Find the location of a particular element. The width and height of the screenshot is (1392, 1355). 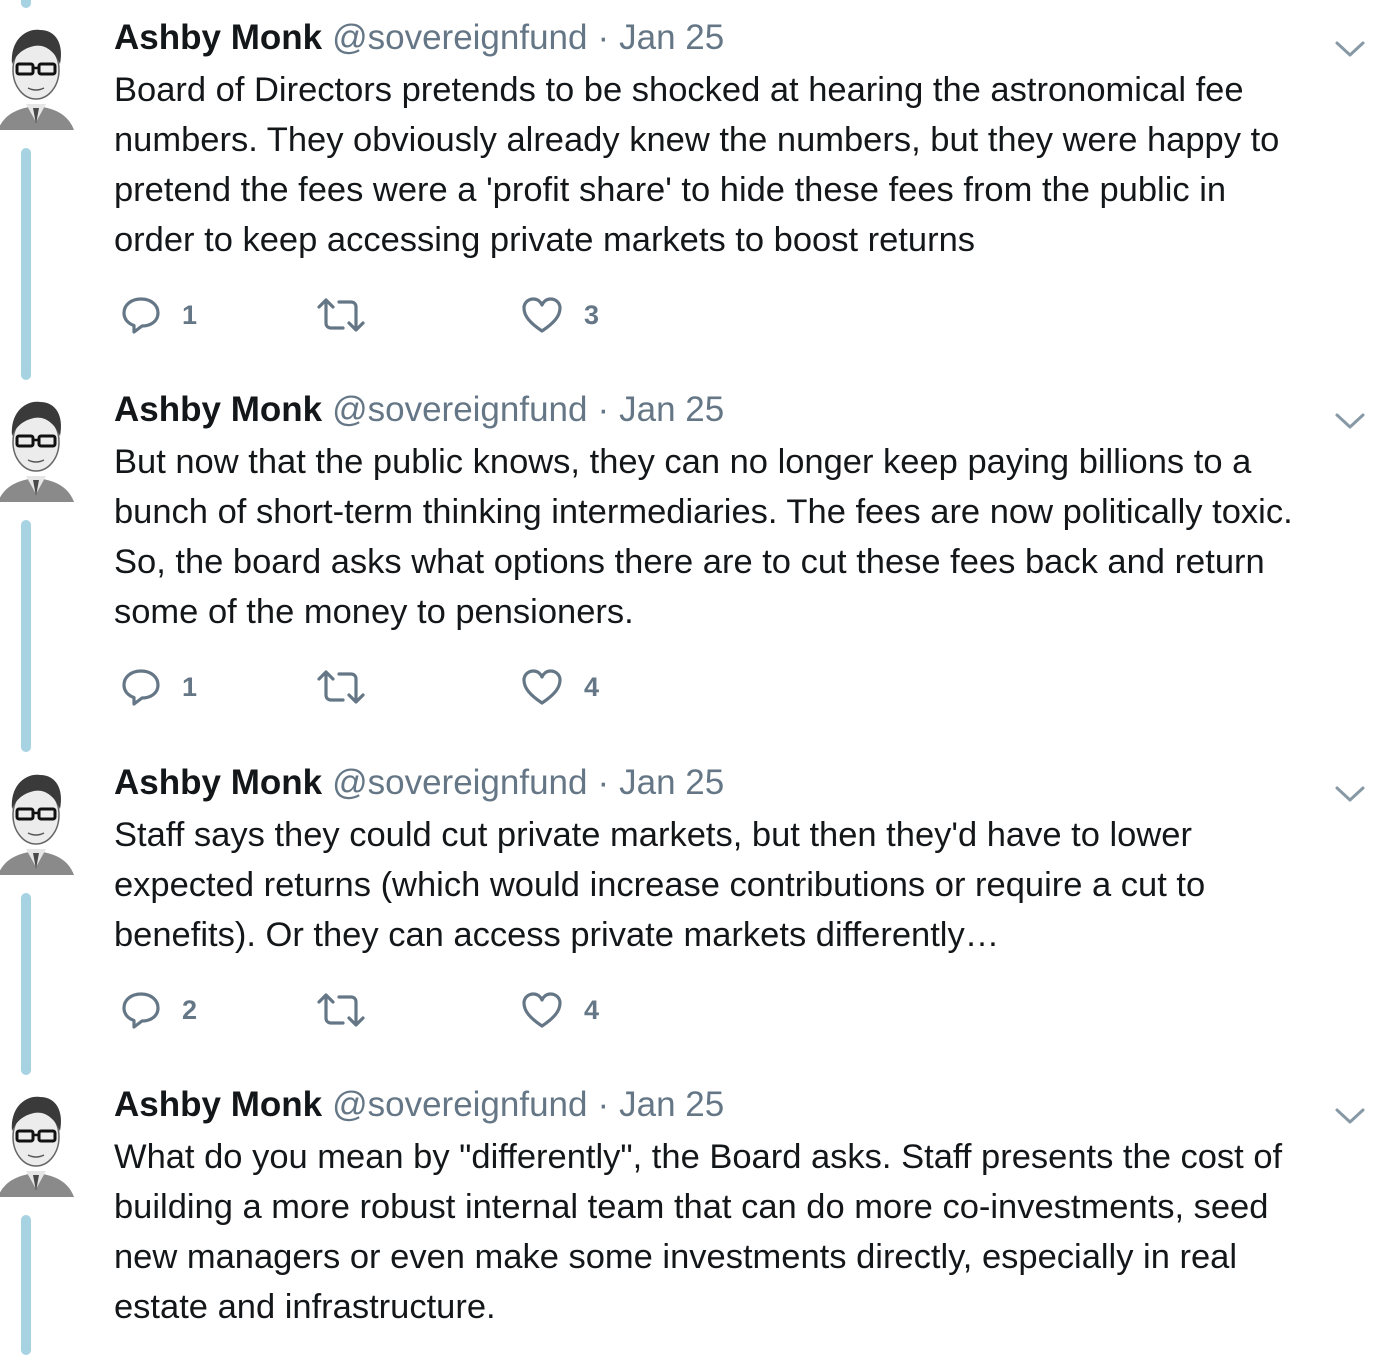

tweet-actions: 1 3 is located at coordinates (414, 315).